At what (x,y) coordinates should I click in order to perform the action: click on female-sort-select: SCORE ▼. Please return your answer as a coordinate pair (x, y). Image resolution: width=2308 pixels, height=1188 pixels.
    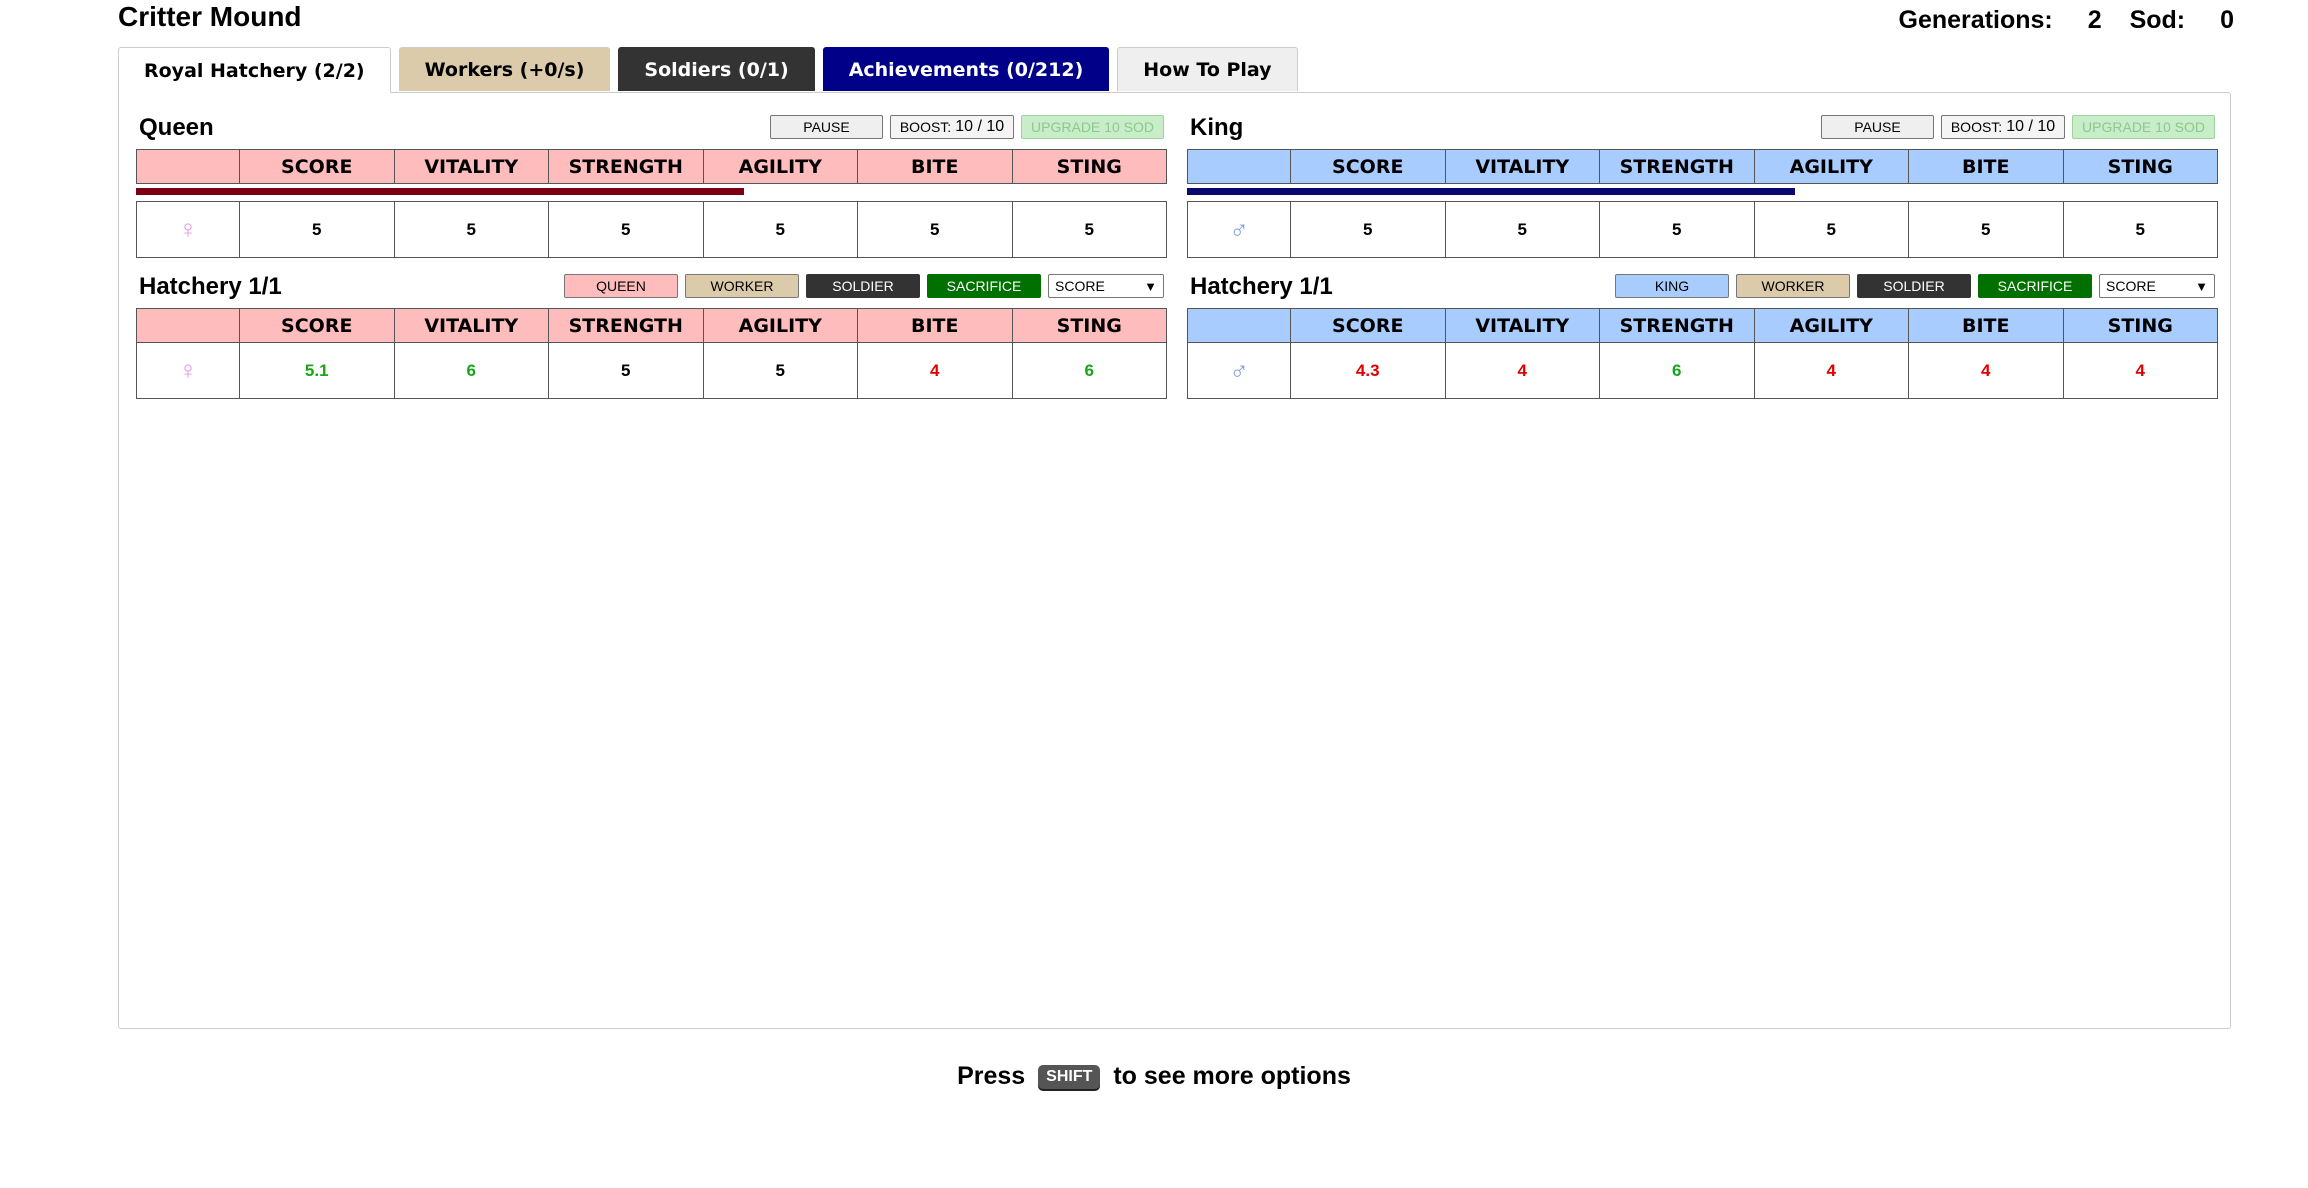
    Looking at the image, I should click on (1106, 286).